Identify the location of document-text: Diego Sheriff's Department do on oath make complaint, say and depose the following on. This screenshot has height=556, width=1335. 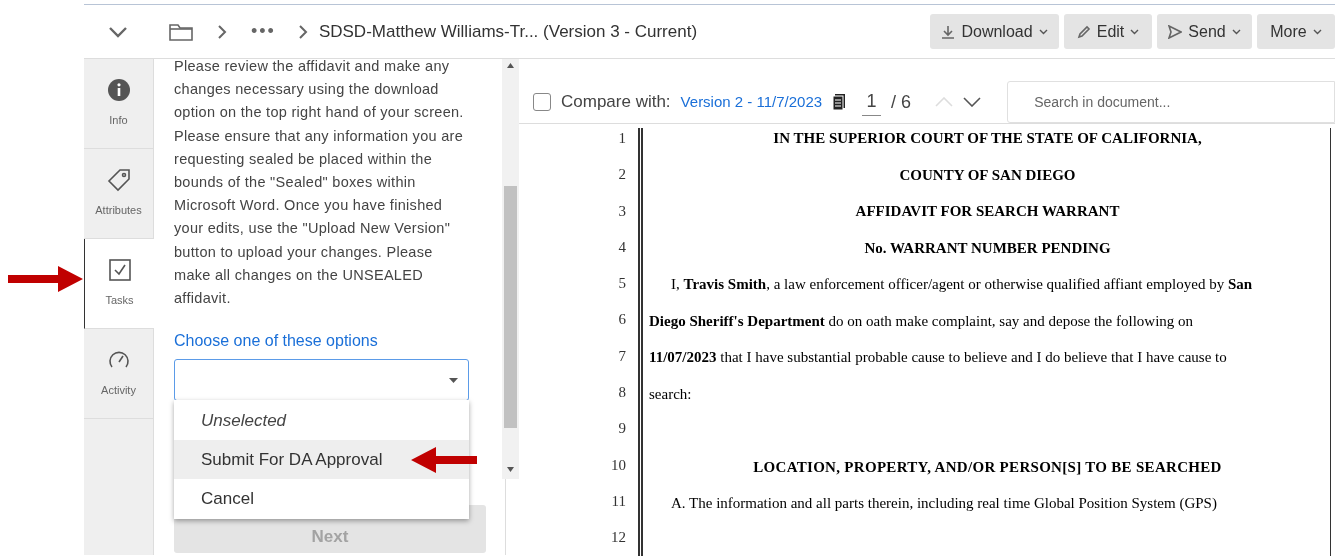
(922, 321).